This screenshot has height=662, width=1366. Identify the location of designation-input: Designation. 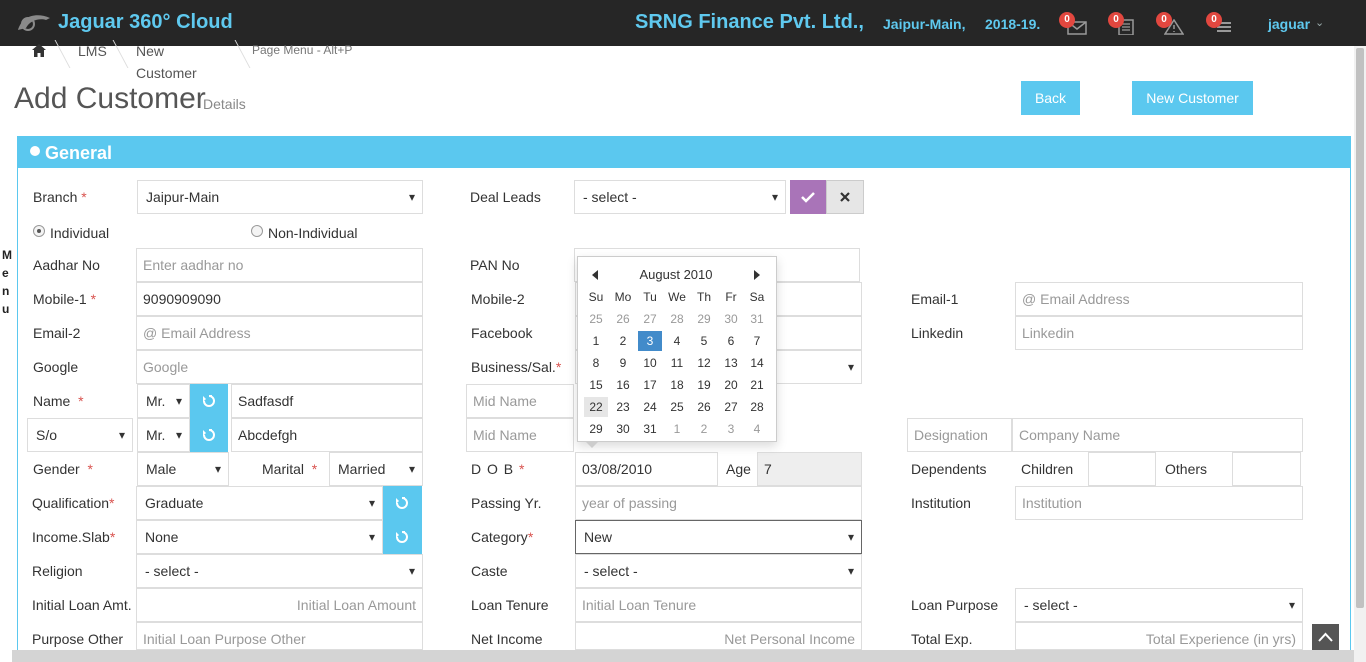
(959, 435).